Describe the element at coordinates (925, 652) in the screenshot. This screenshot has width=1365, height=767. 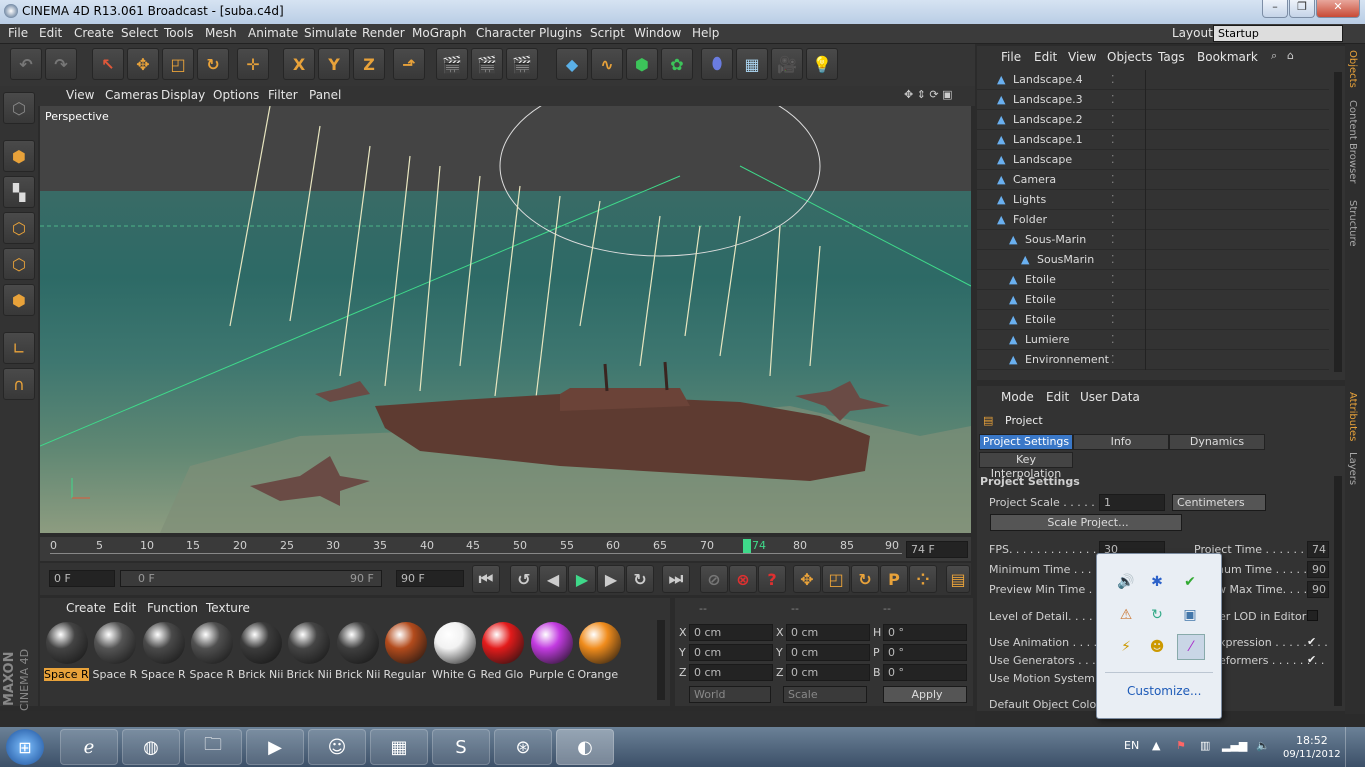
I see `rot-p-field: 0 °` at that location.